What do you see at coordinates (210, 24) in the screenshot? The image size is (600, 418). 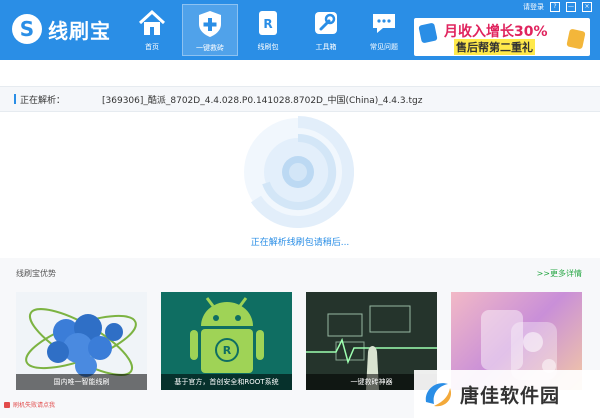 I see `shield-plus-icon` at bounding box center [210, 24].